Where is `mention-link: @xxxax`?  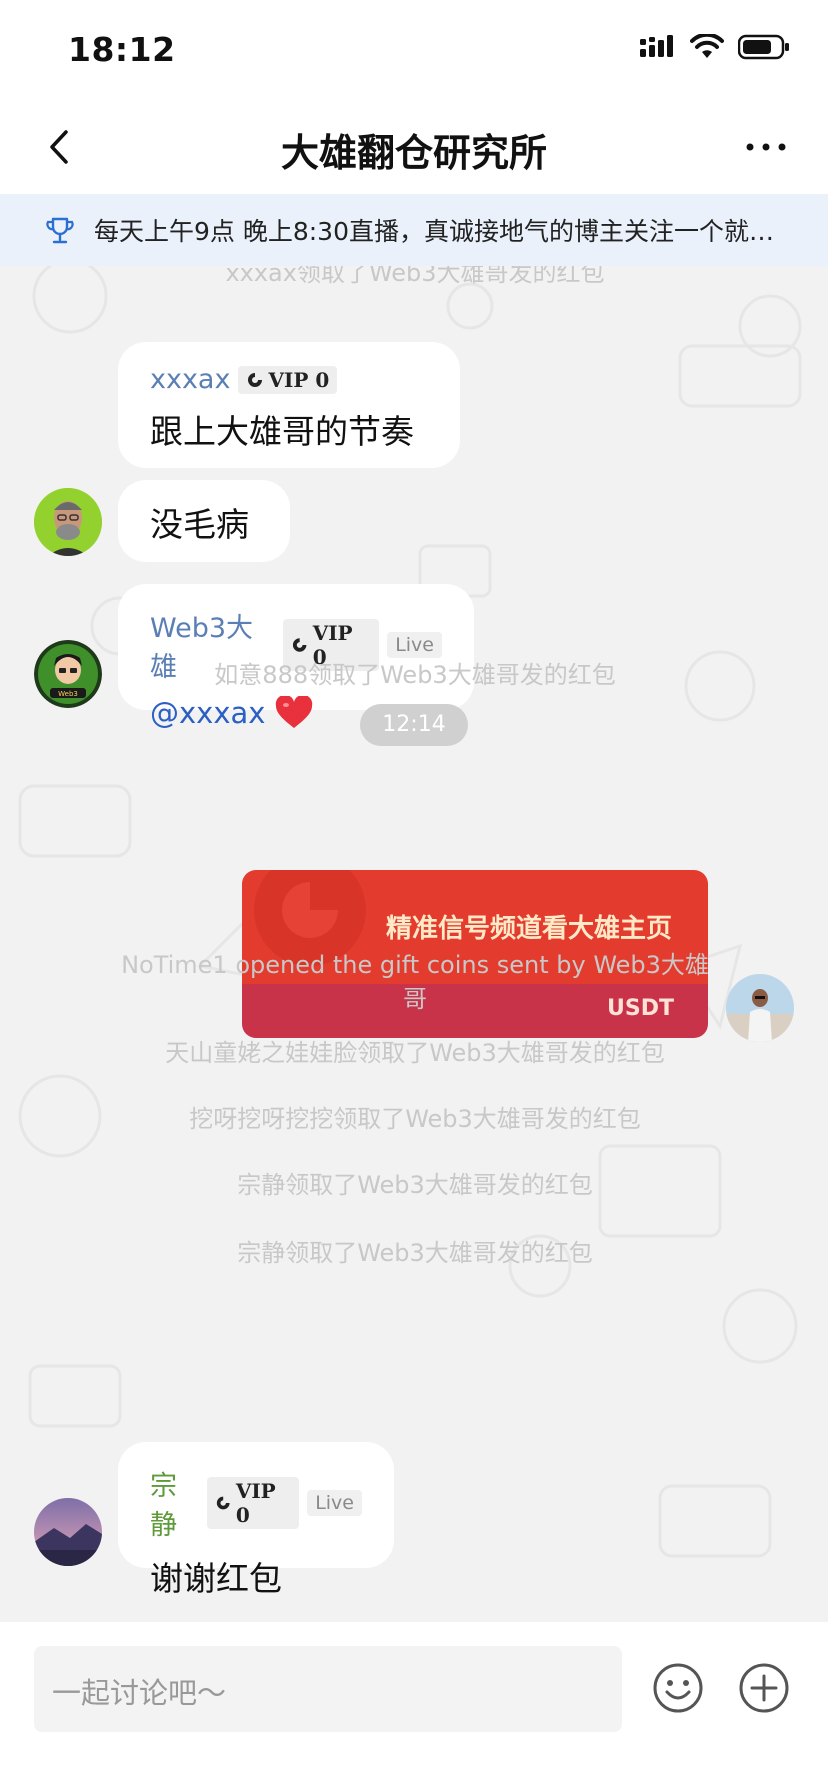
mention-link: @xxxax is located at coordinates (207, 713).